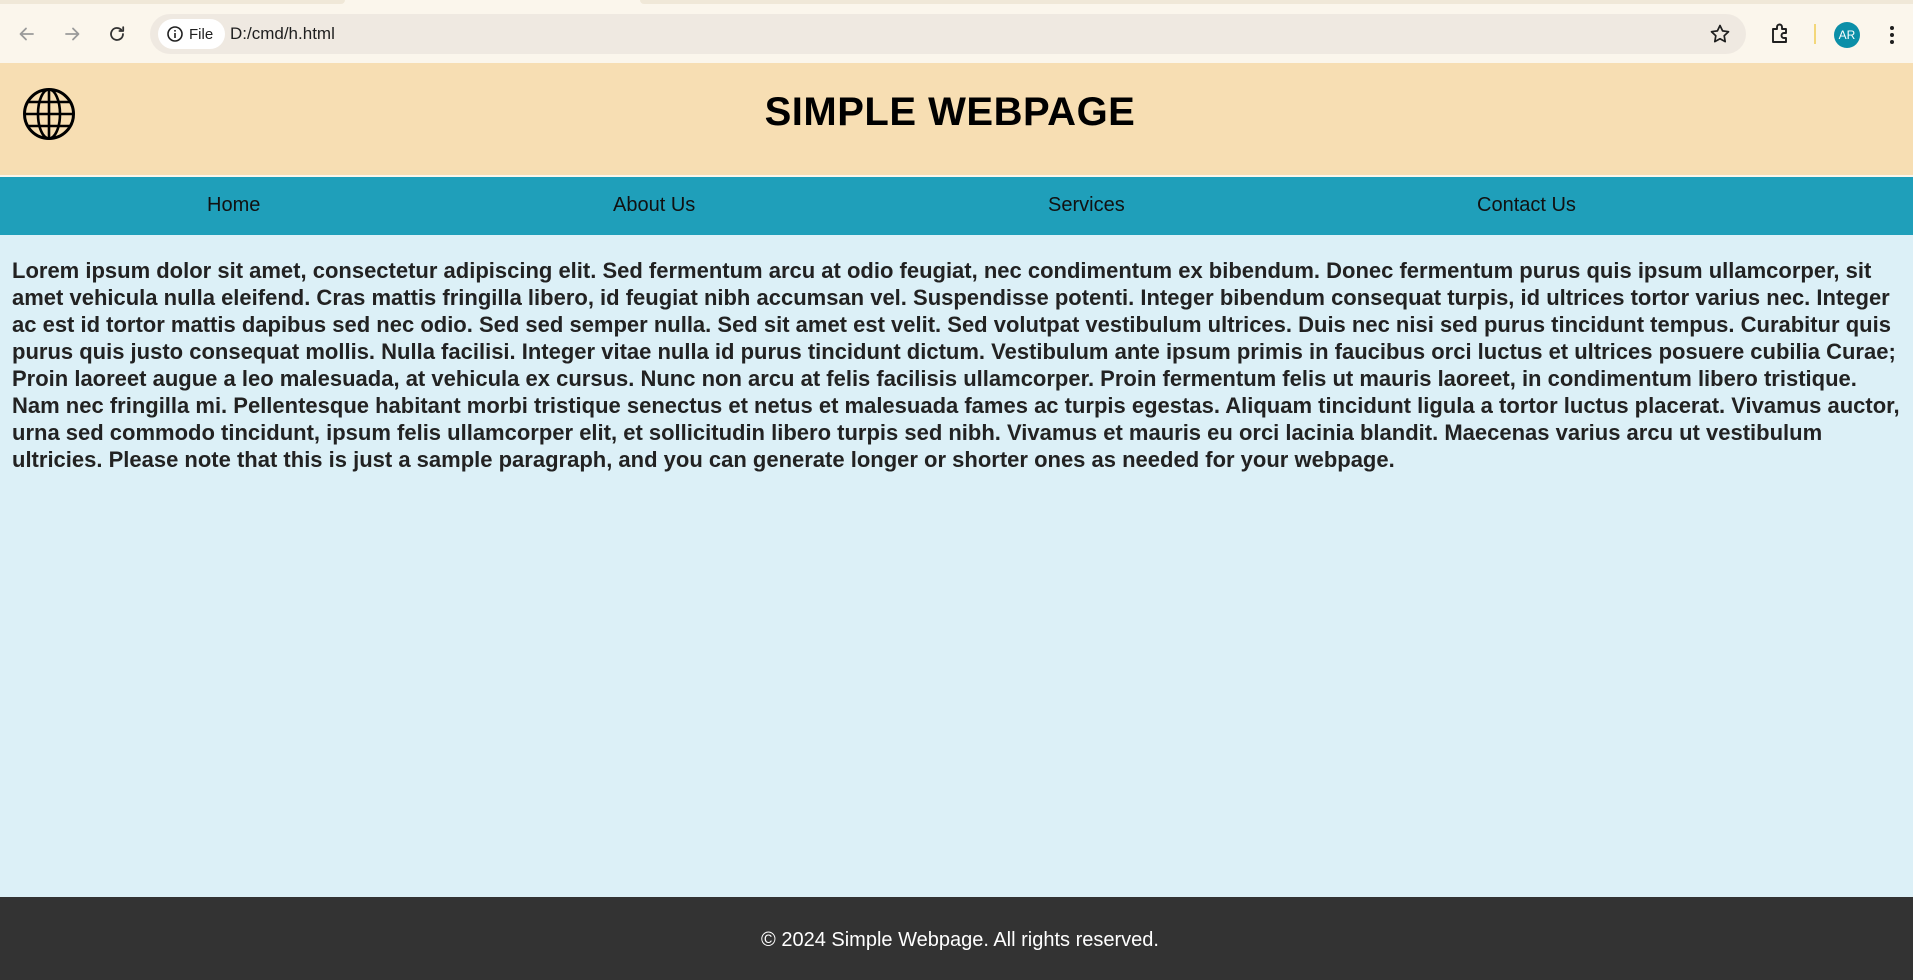  I want to click on nav-link-services: Services, so click(1086, 205).